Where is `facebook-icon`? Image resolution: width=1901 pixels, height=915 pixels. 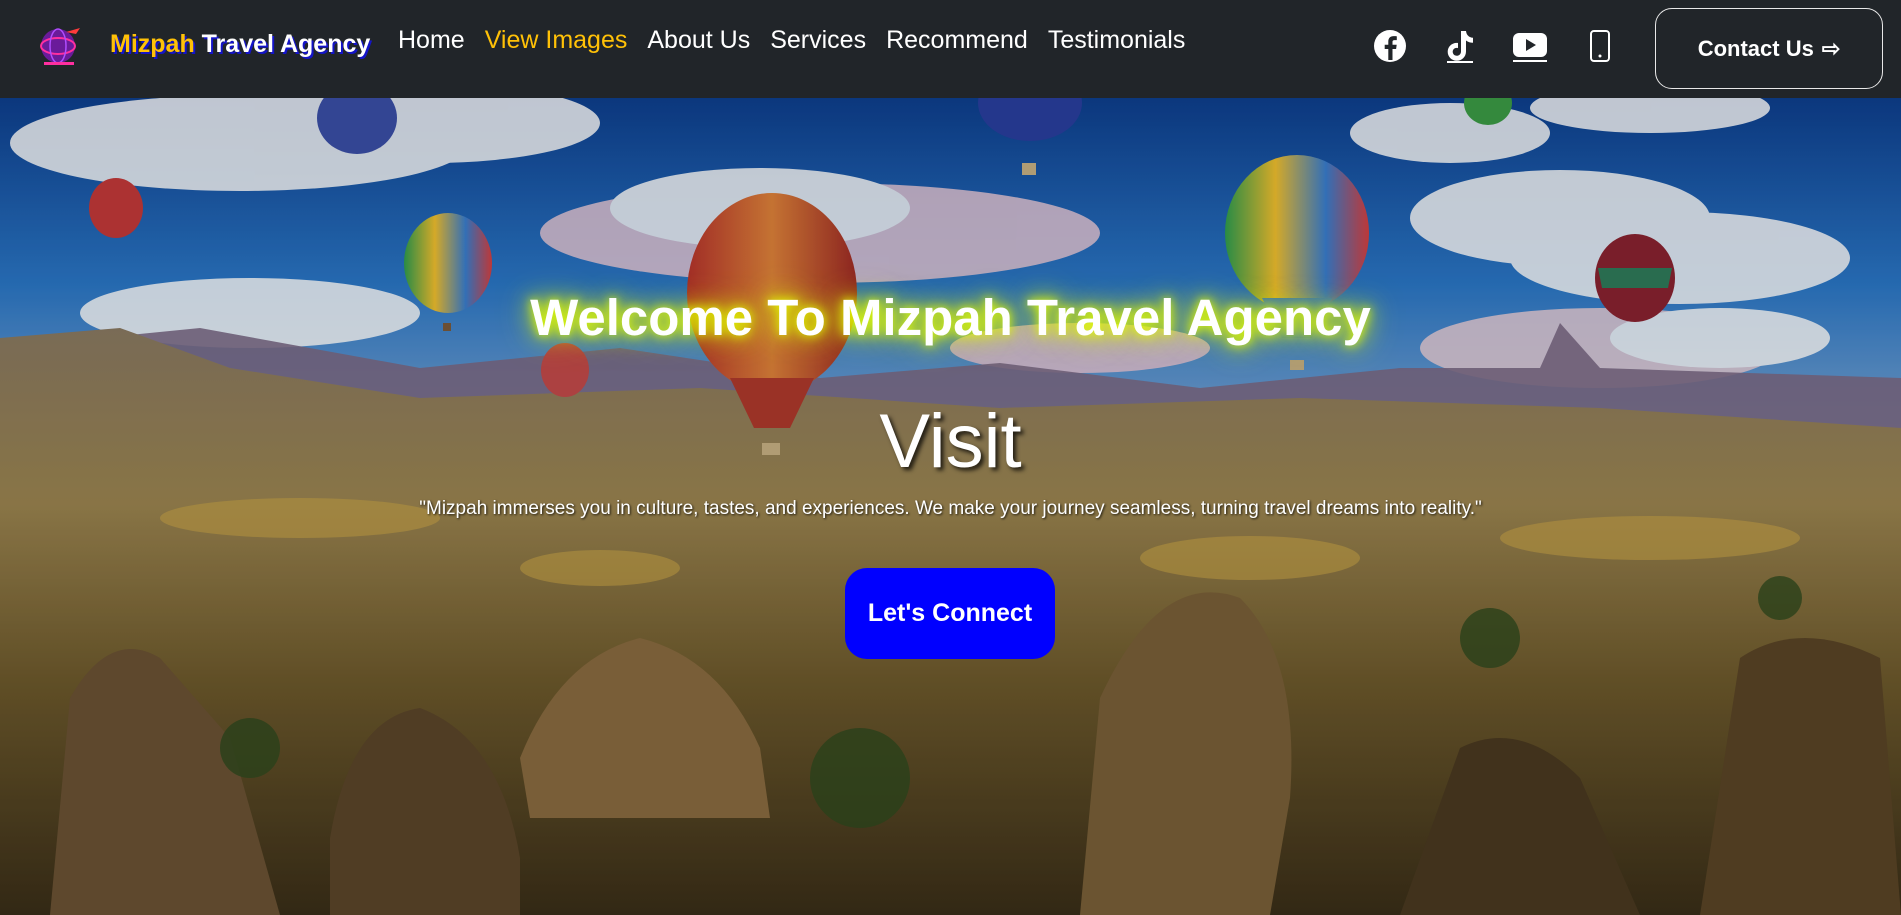
facebook-icon is located at coordinates (1390, 46).